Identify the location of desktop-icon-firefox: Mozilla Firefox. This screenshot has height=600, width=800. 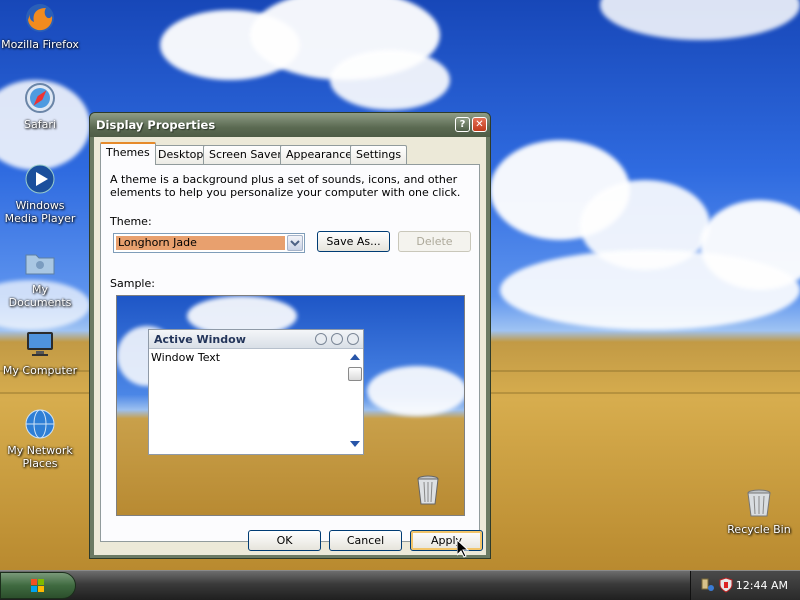
(40, 26).